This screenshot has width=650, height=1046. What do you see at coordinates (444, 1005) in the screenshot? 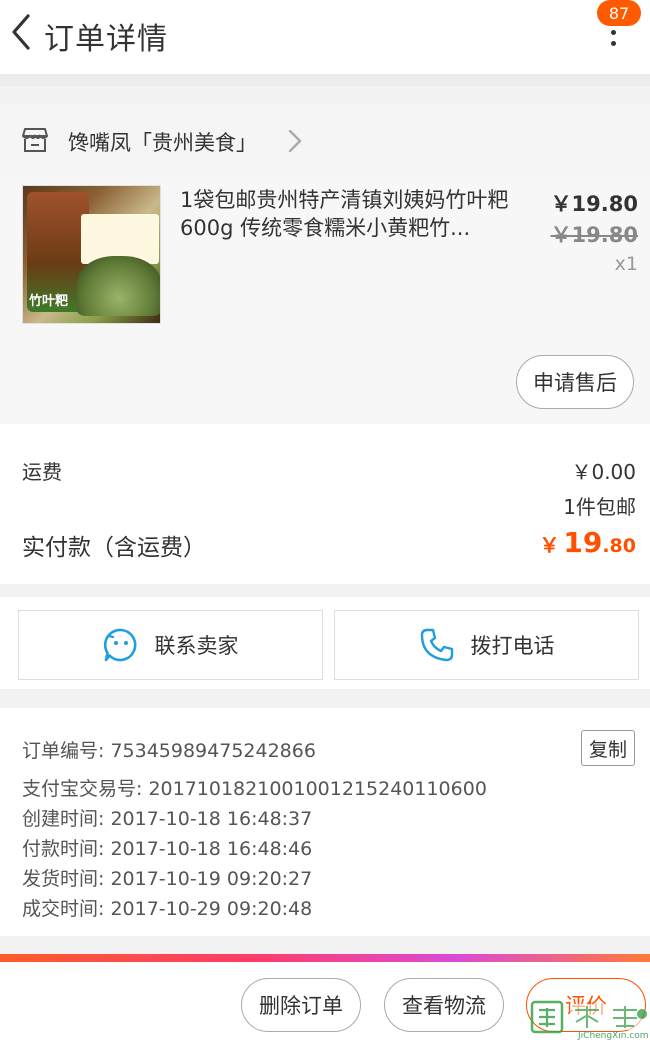
I see `view-logistics-button: 查看物流` at bounding box center [444, 1005].